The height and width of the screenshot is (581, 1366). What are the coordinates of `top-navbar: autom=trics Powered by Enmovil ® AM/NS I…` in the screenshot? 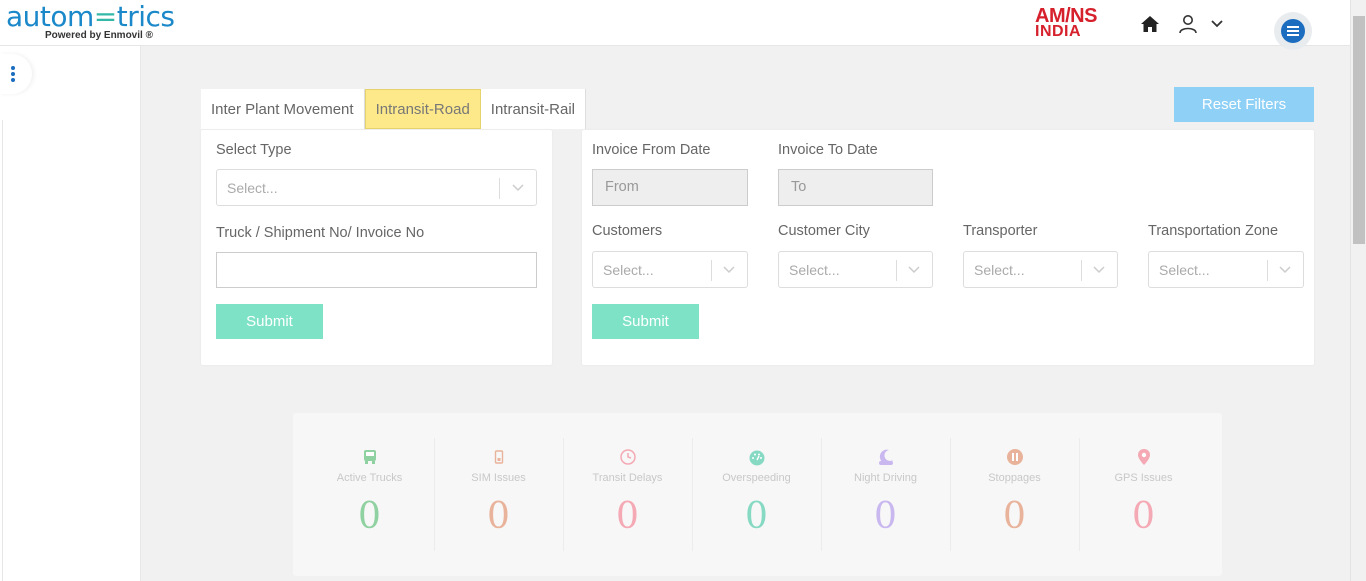 It's located at (675, 25).